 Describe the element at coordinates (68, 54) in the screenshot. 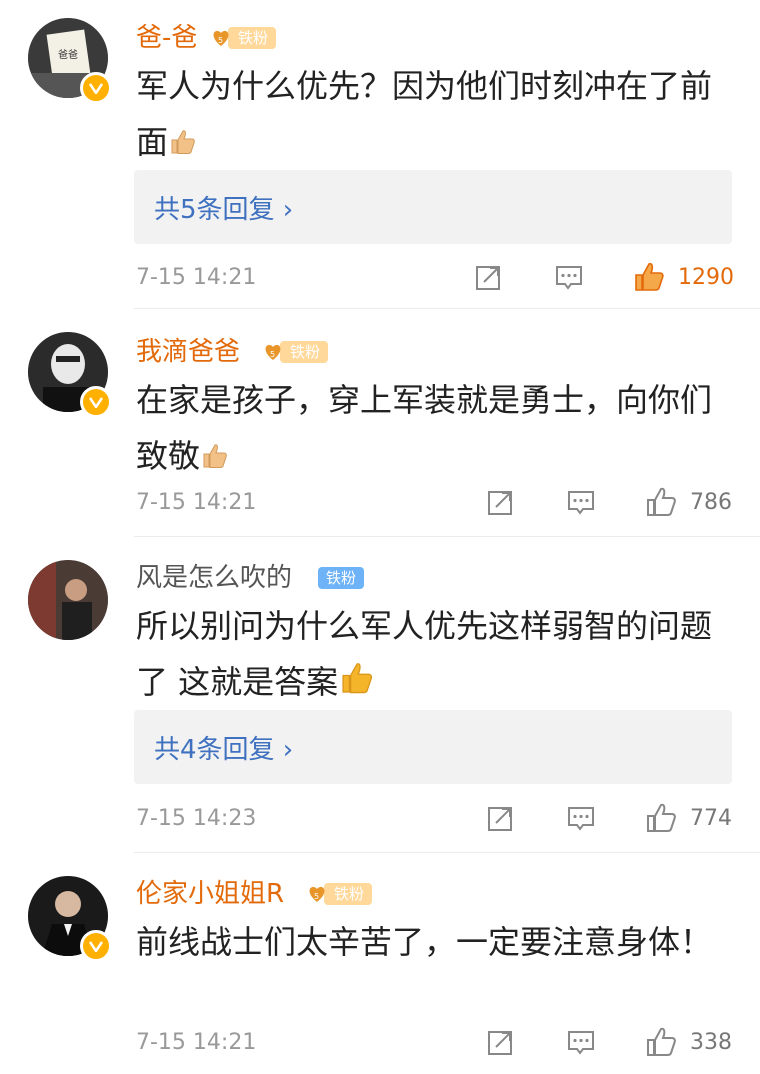

I see `svg-text: 爸爸` at that location.